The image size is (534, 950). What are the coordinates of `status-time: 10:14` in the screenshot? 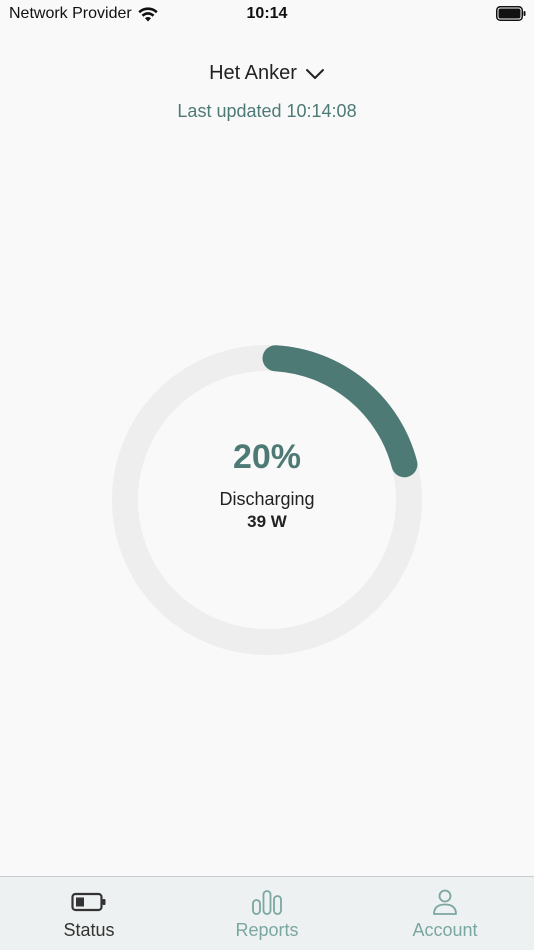 It's located at (267, 13).